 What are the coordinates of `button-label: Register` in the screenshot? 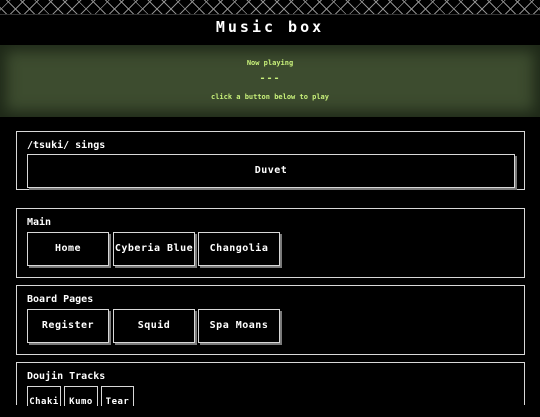 It's located at (68, 325).